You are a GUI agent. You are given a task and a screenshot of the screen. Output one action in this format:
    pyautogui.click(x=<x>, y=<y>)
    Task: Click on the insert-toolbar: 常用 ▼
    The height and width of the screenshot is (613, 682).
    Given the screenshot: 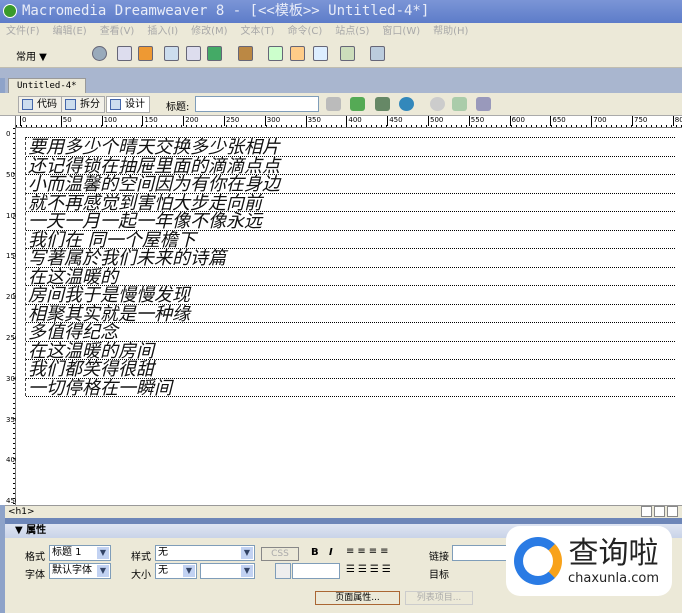 What is the action you would take?
    pyautogui.click(x=341, y=54)
    